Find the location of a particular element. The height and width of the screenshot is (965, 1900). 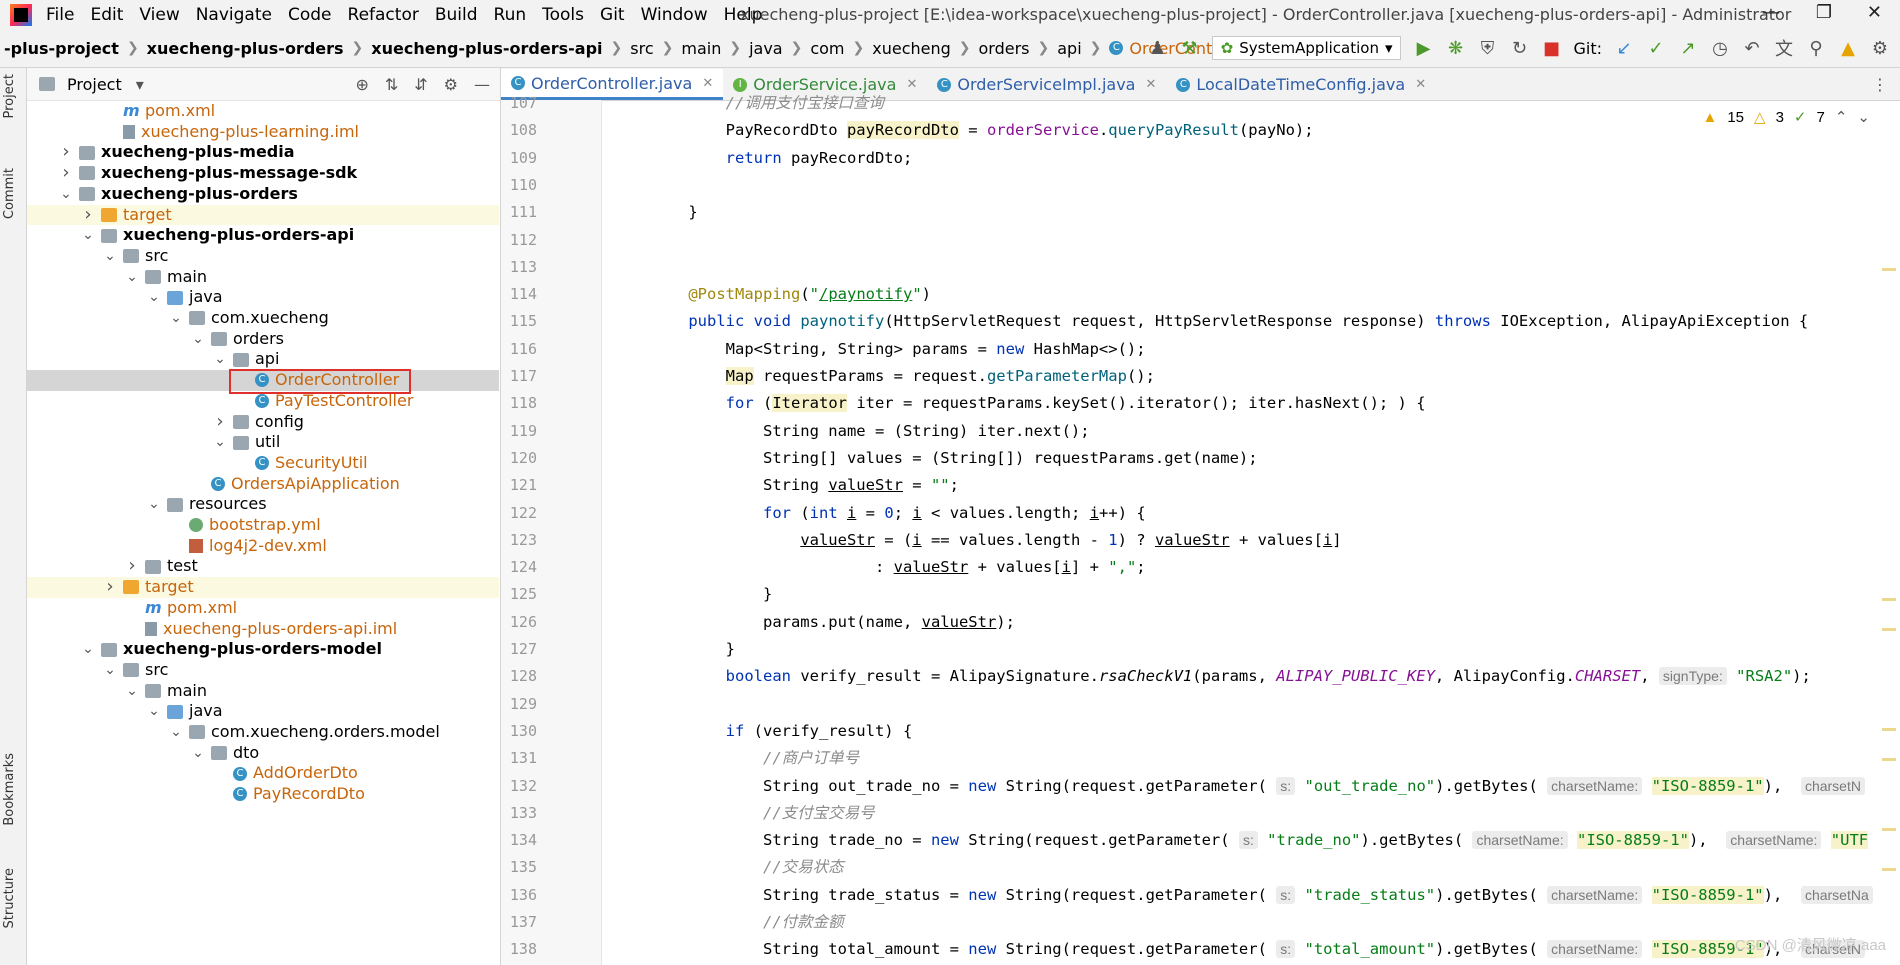

tab-list-icon: ⋮ is located at coordinates (1880, 84).